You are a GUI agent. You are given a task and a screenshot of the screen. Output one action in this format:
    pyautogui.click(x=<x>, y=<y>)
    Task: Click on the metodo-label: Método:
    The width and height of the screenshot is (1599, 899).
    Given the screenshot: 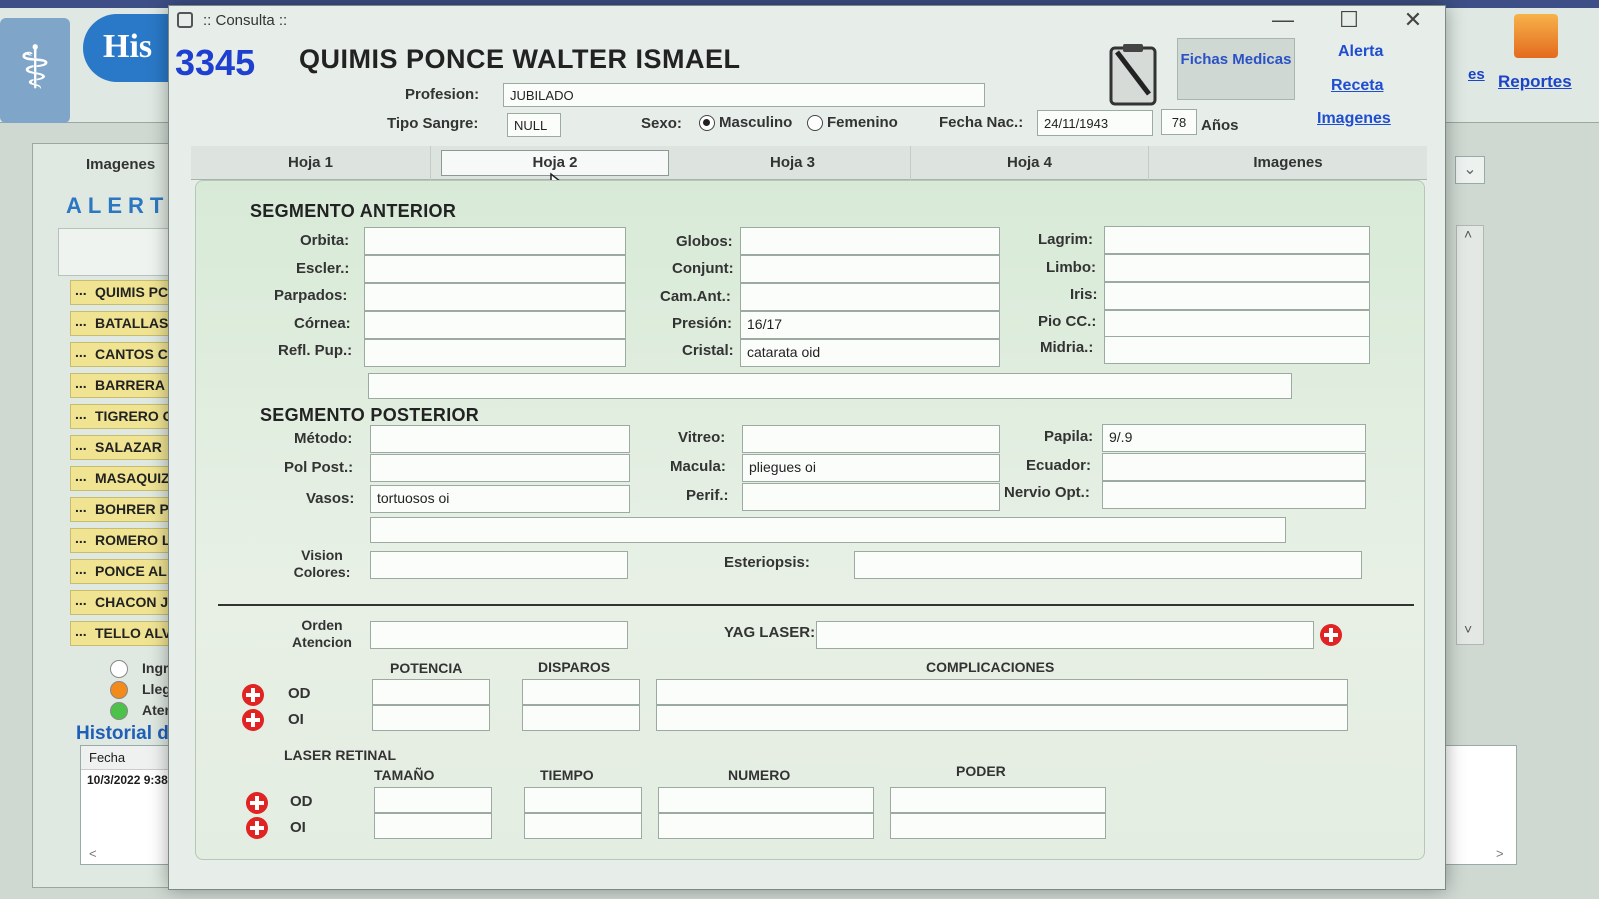 What is the action you would take?
    pyautogui.click(x=323, y=438)
    